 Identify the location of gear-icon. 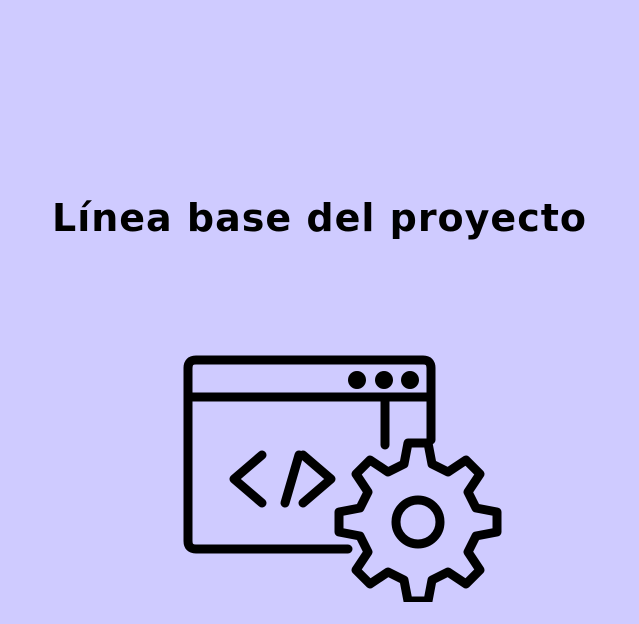
(418, 520).